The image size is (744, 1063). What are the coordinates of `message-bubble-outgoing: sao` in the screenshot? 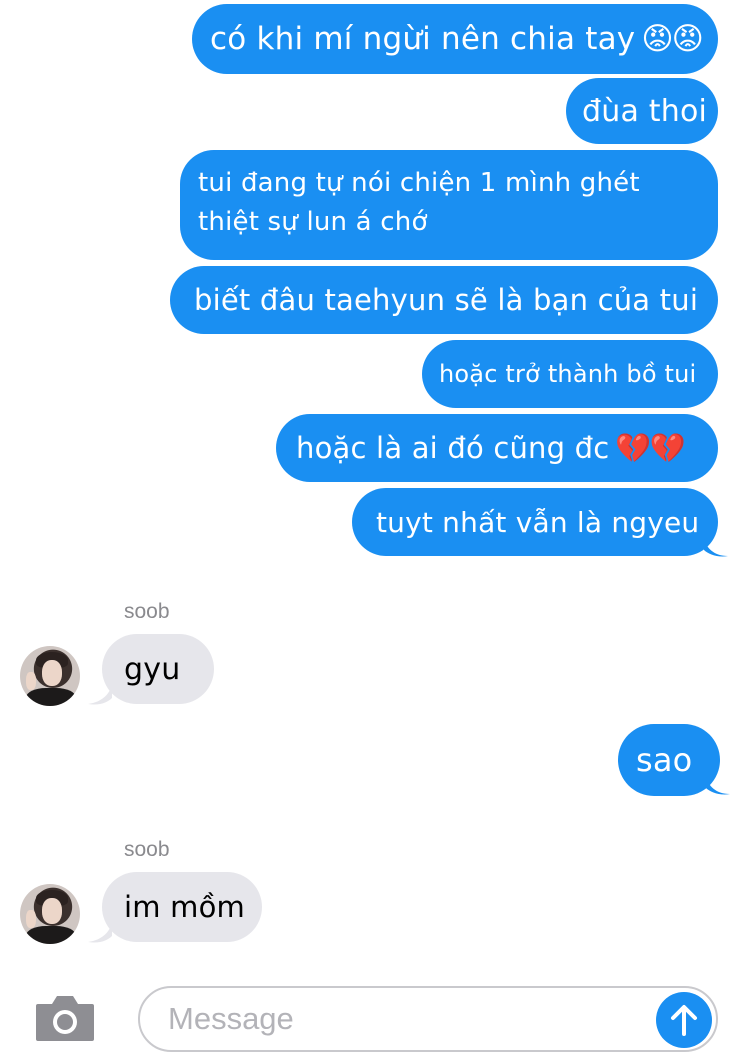 It's located at (669, 760).